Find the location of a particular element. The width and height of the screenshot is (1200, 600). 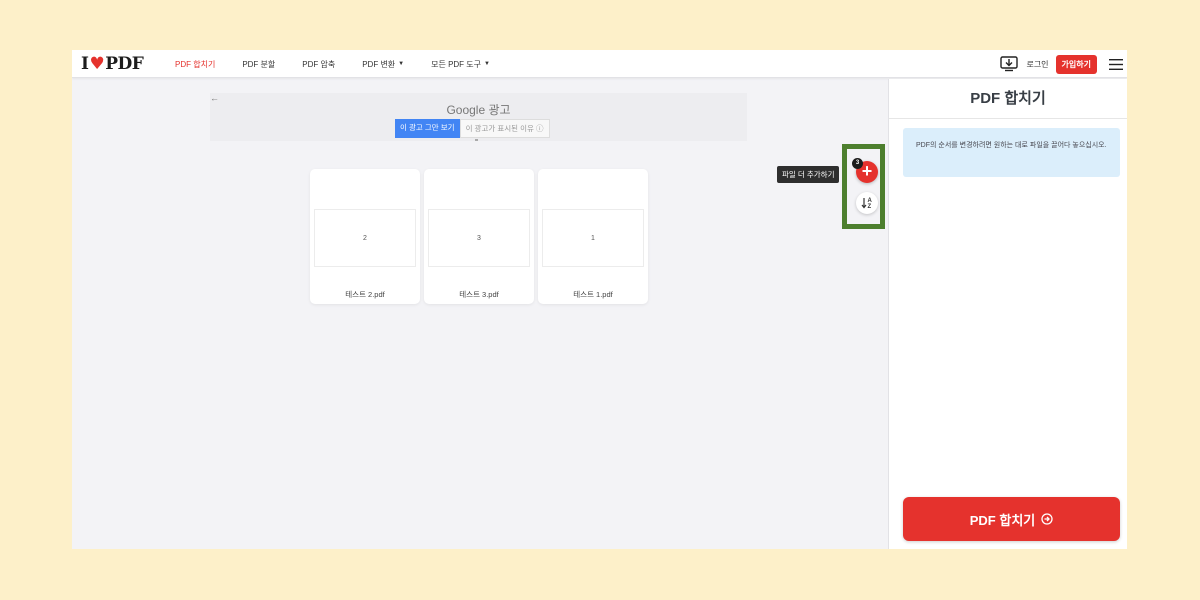

page-number: 2 is located at coordinates (365, 238).